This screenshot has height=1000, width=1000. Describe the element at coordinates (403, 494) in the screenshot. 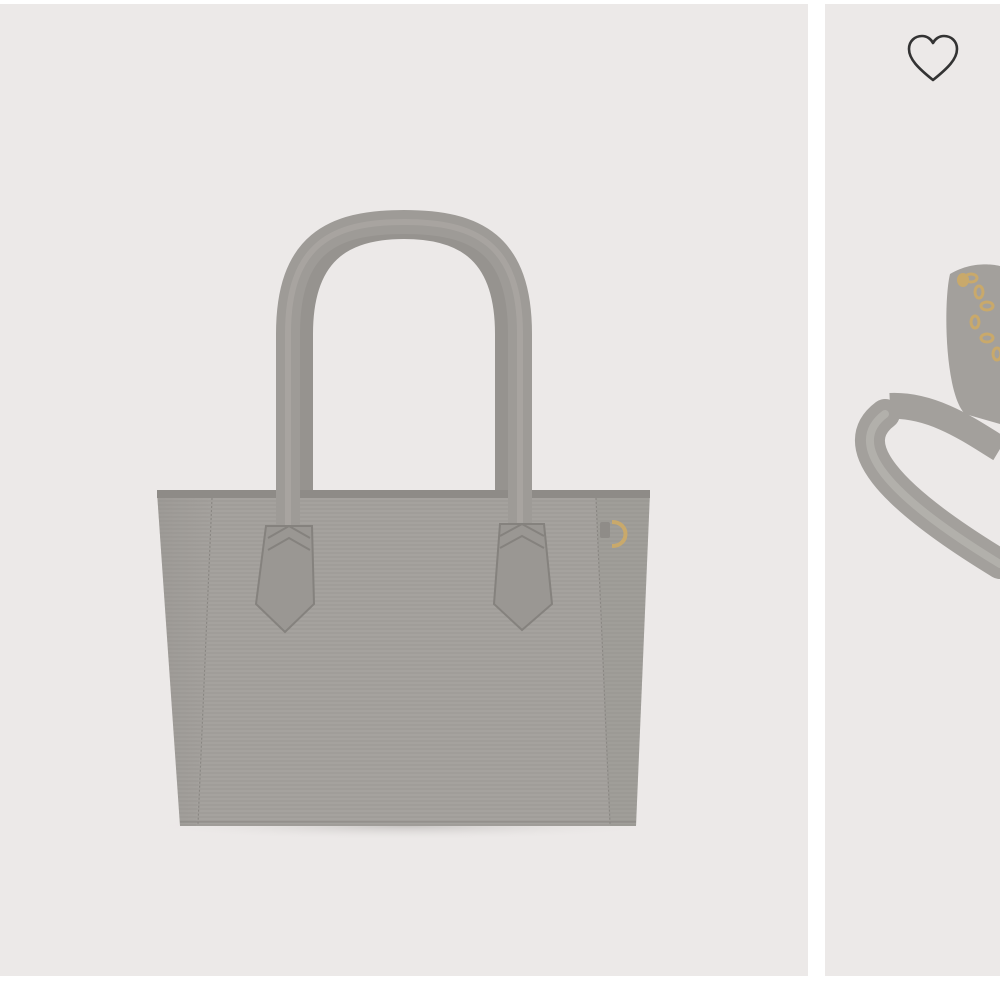

I see `bag-top-rim` at that location.